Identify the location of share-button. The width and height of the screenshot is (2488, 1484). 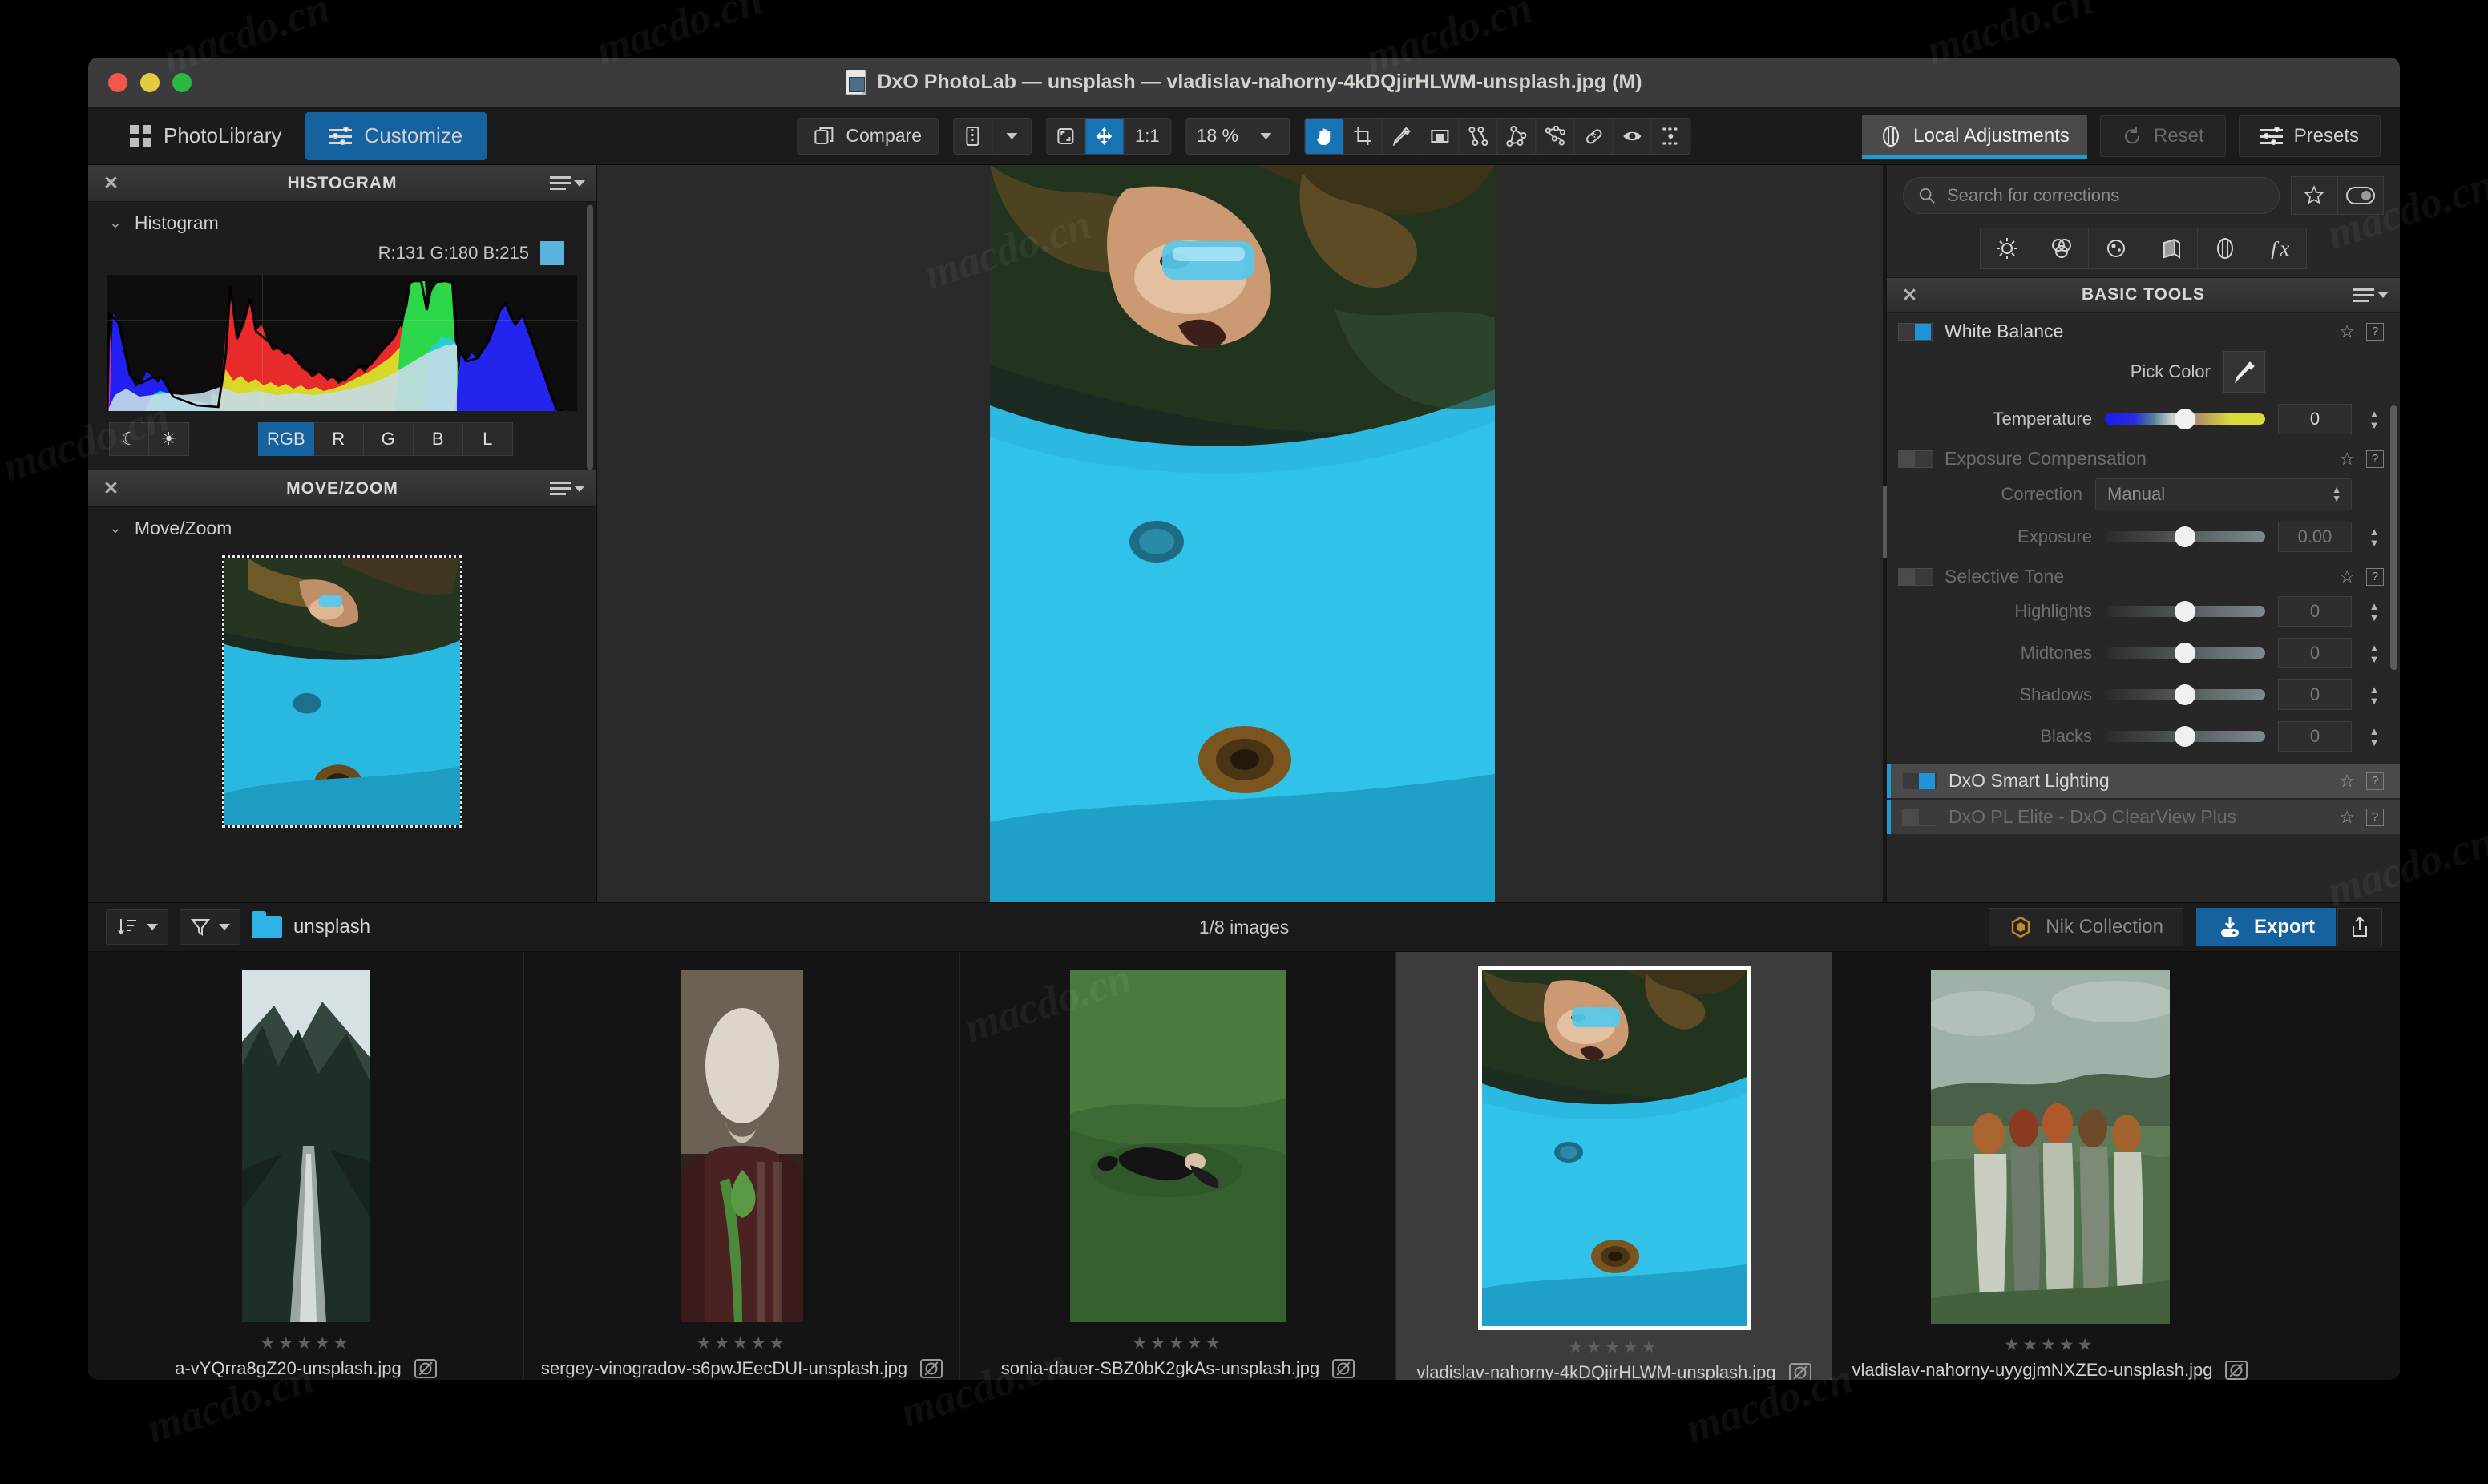
(2359, 927).